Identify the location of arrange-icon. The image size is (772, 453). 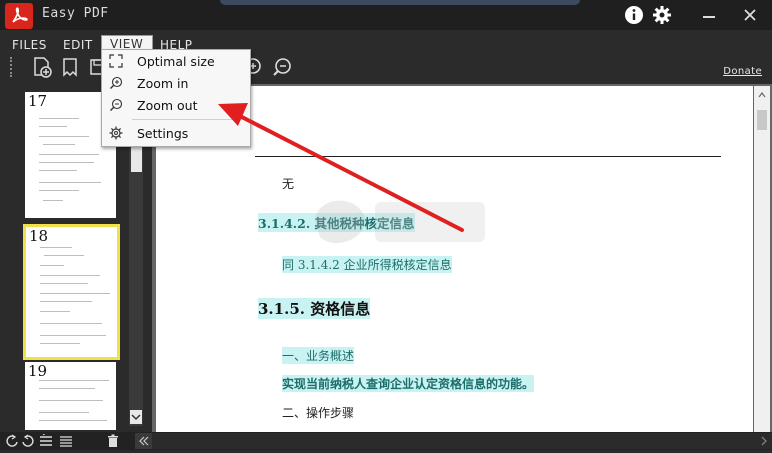
(46, 440).